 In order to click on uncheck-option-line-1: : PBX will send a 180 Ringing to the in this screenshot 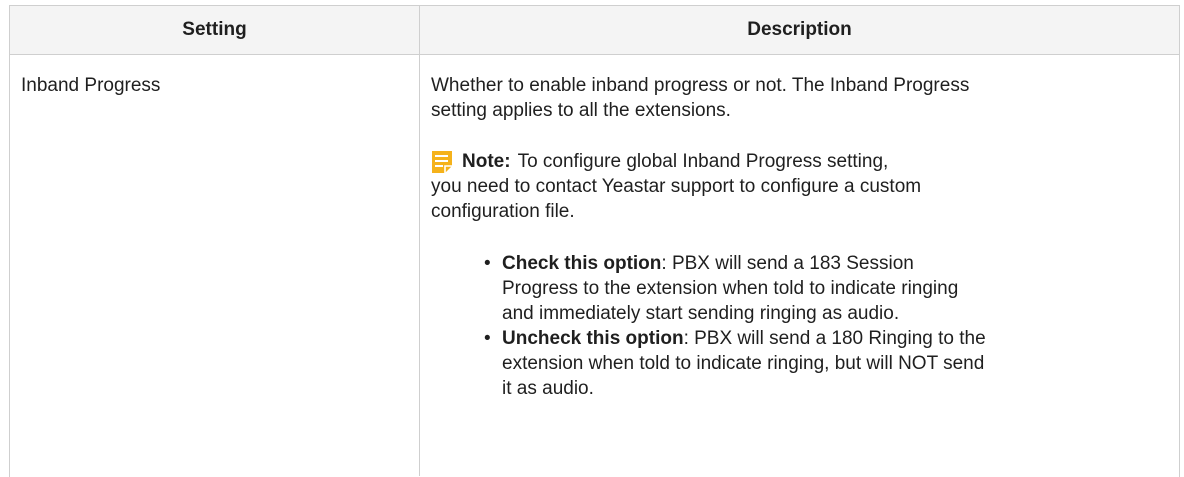, I will do `click(834, 338)`.